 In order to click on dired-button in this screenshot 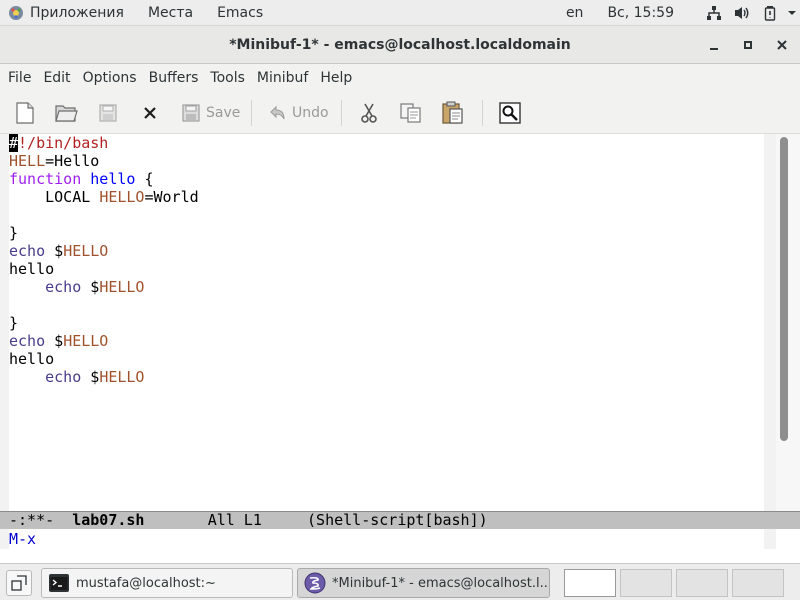, I will do `click(108, 113)`.